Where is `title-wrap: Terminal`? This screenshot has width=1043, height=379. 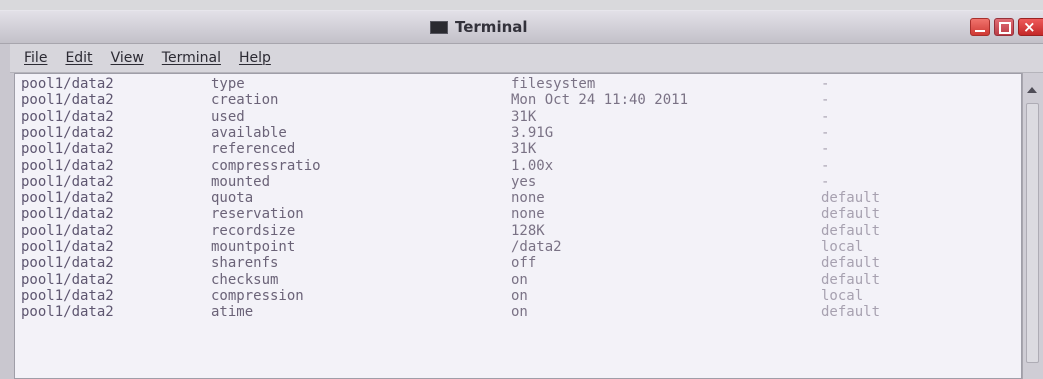 title-wrap: Terminal is located at coordinates (479, 27).